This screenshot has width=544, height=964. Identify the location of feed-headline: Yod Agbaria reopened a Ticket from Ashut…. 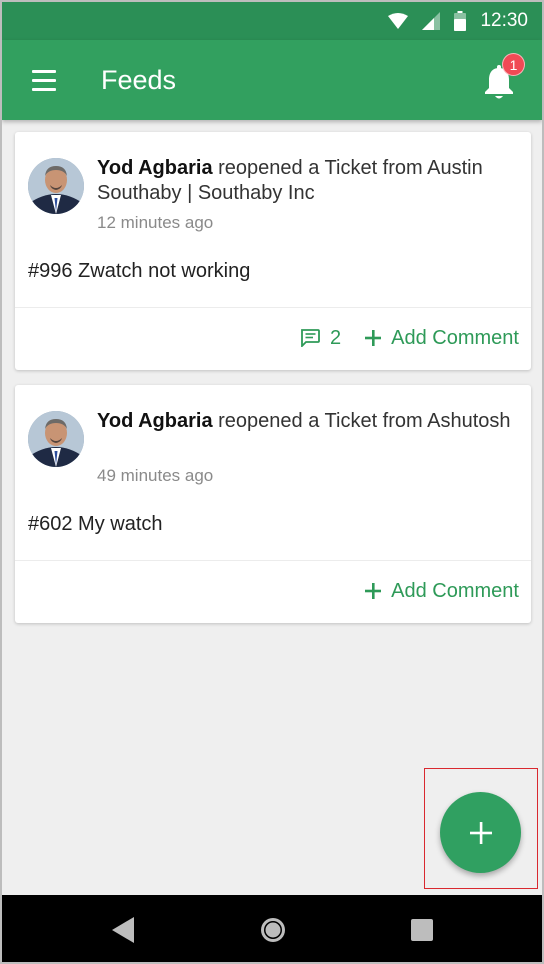
(307, 421).